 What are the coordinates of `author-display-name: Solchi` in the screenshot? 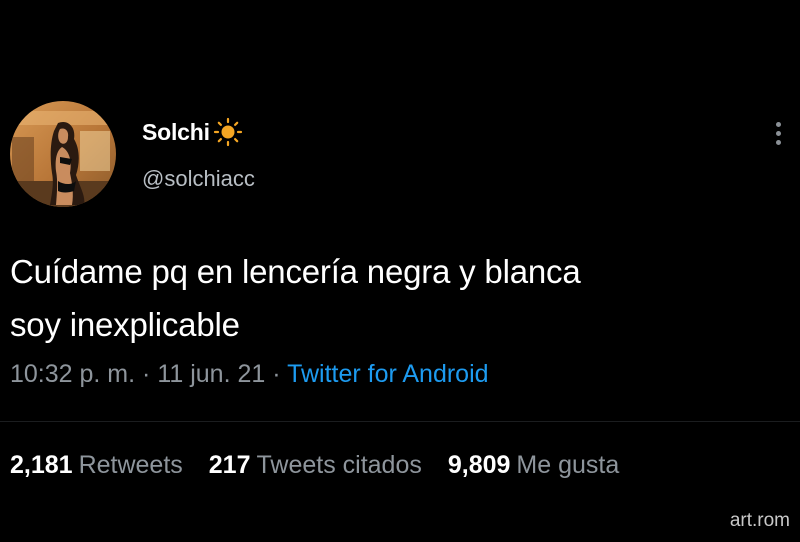 It's located at (176, 132).